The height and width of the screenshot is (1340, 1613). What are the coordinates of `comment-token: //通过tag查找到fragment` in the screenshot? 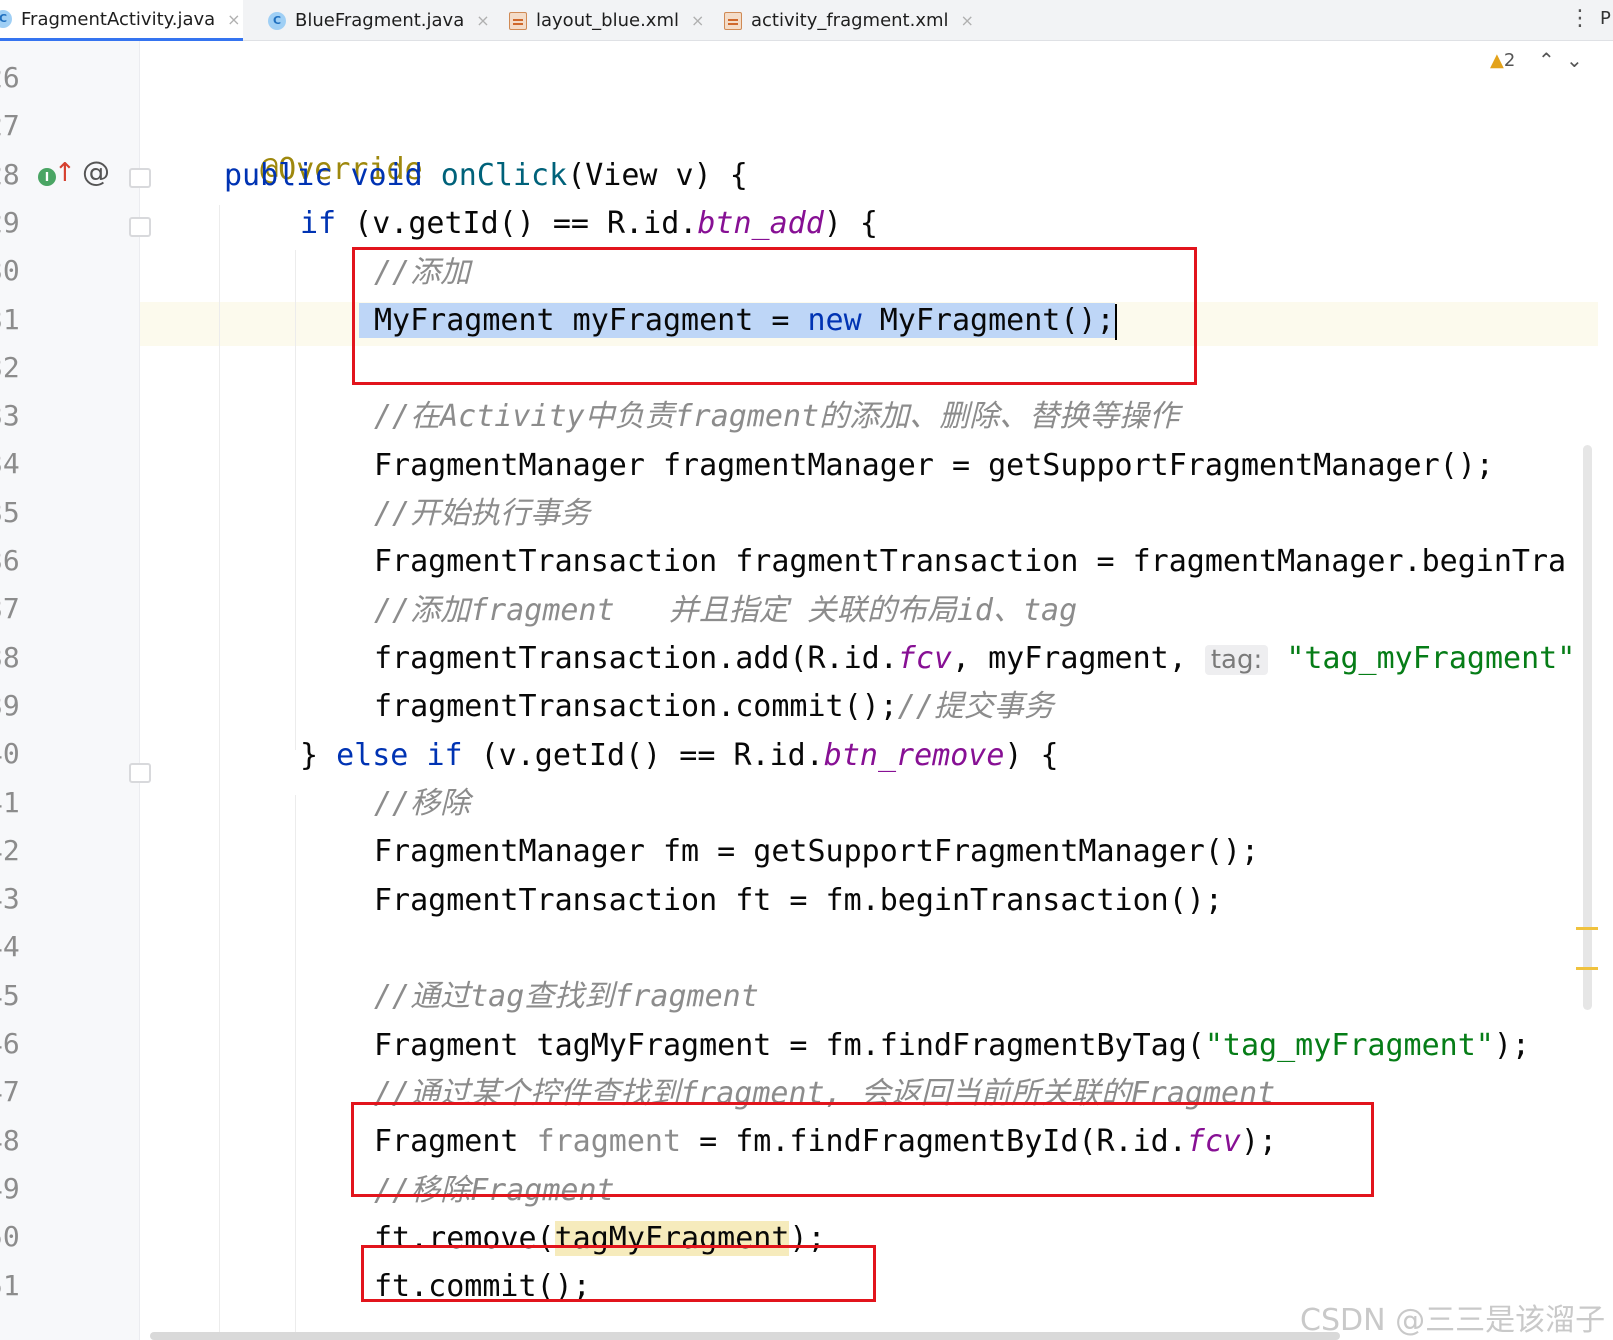 It's located at (566, 996).